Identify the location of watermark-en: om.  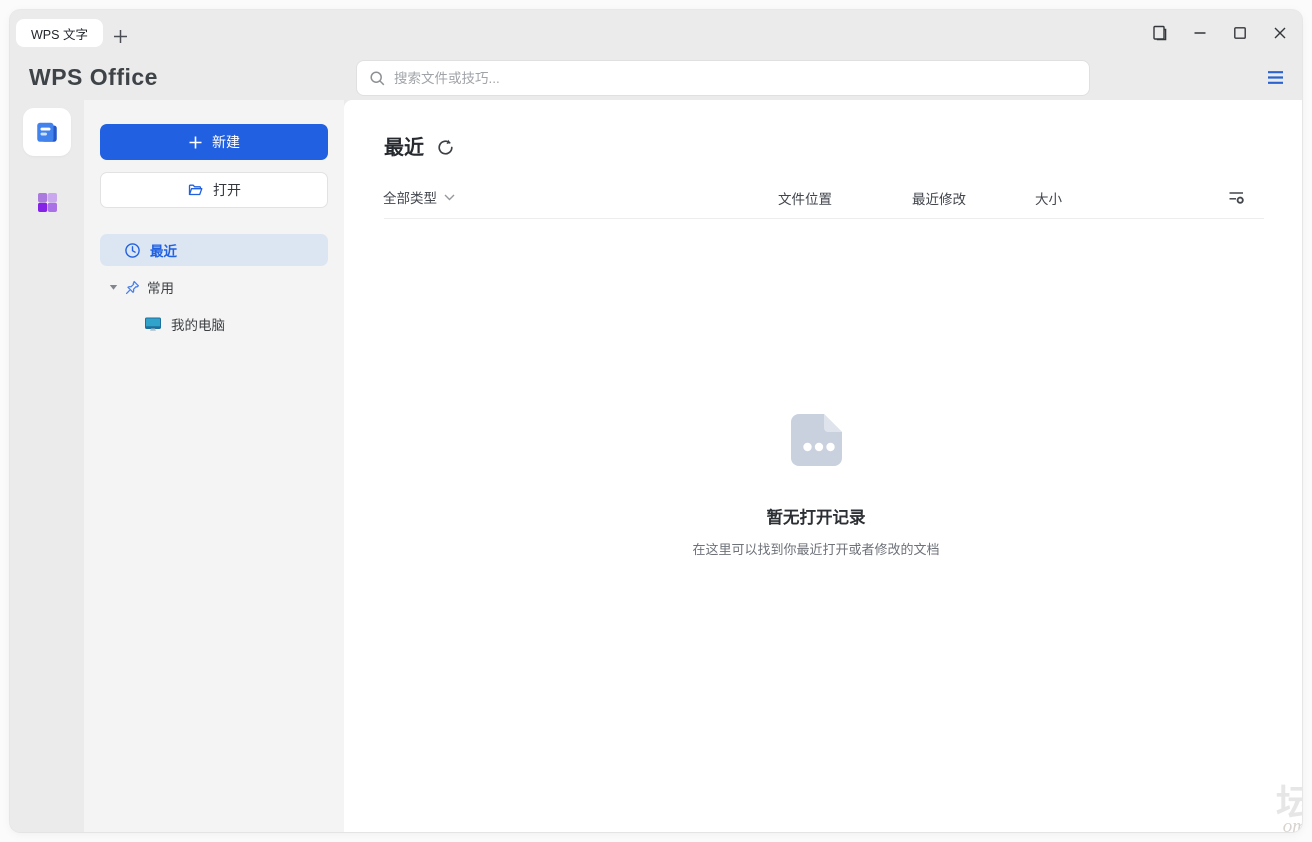
(1292, 824).